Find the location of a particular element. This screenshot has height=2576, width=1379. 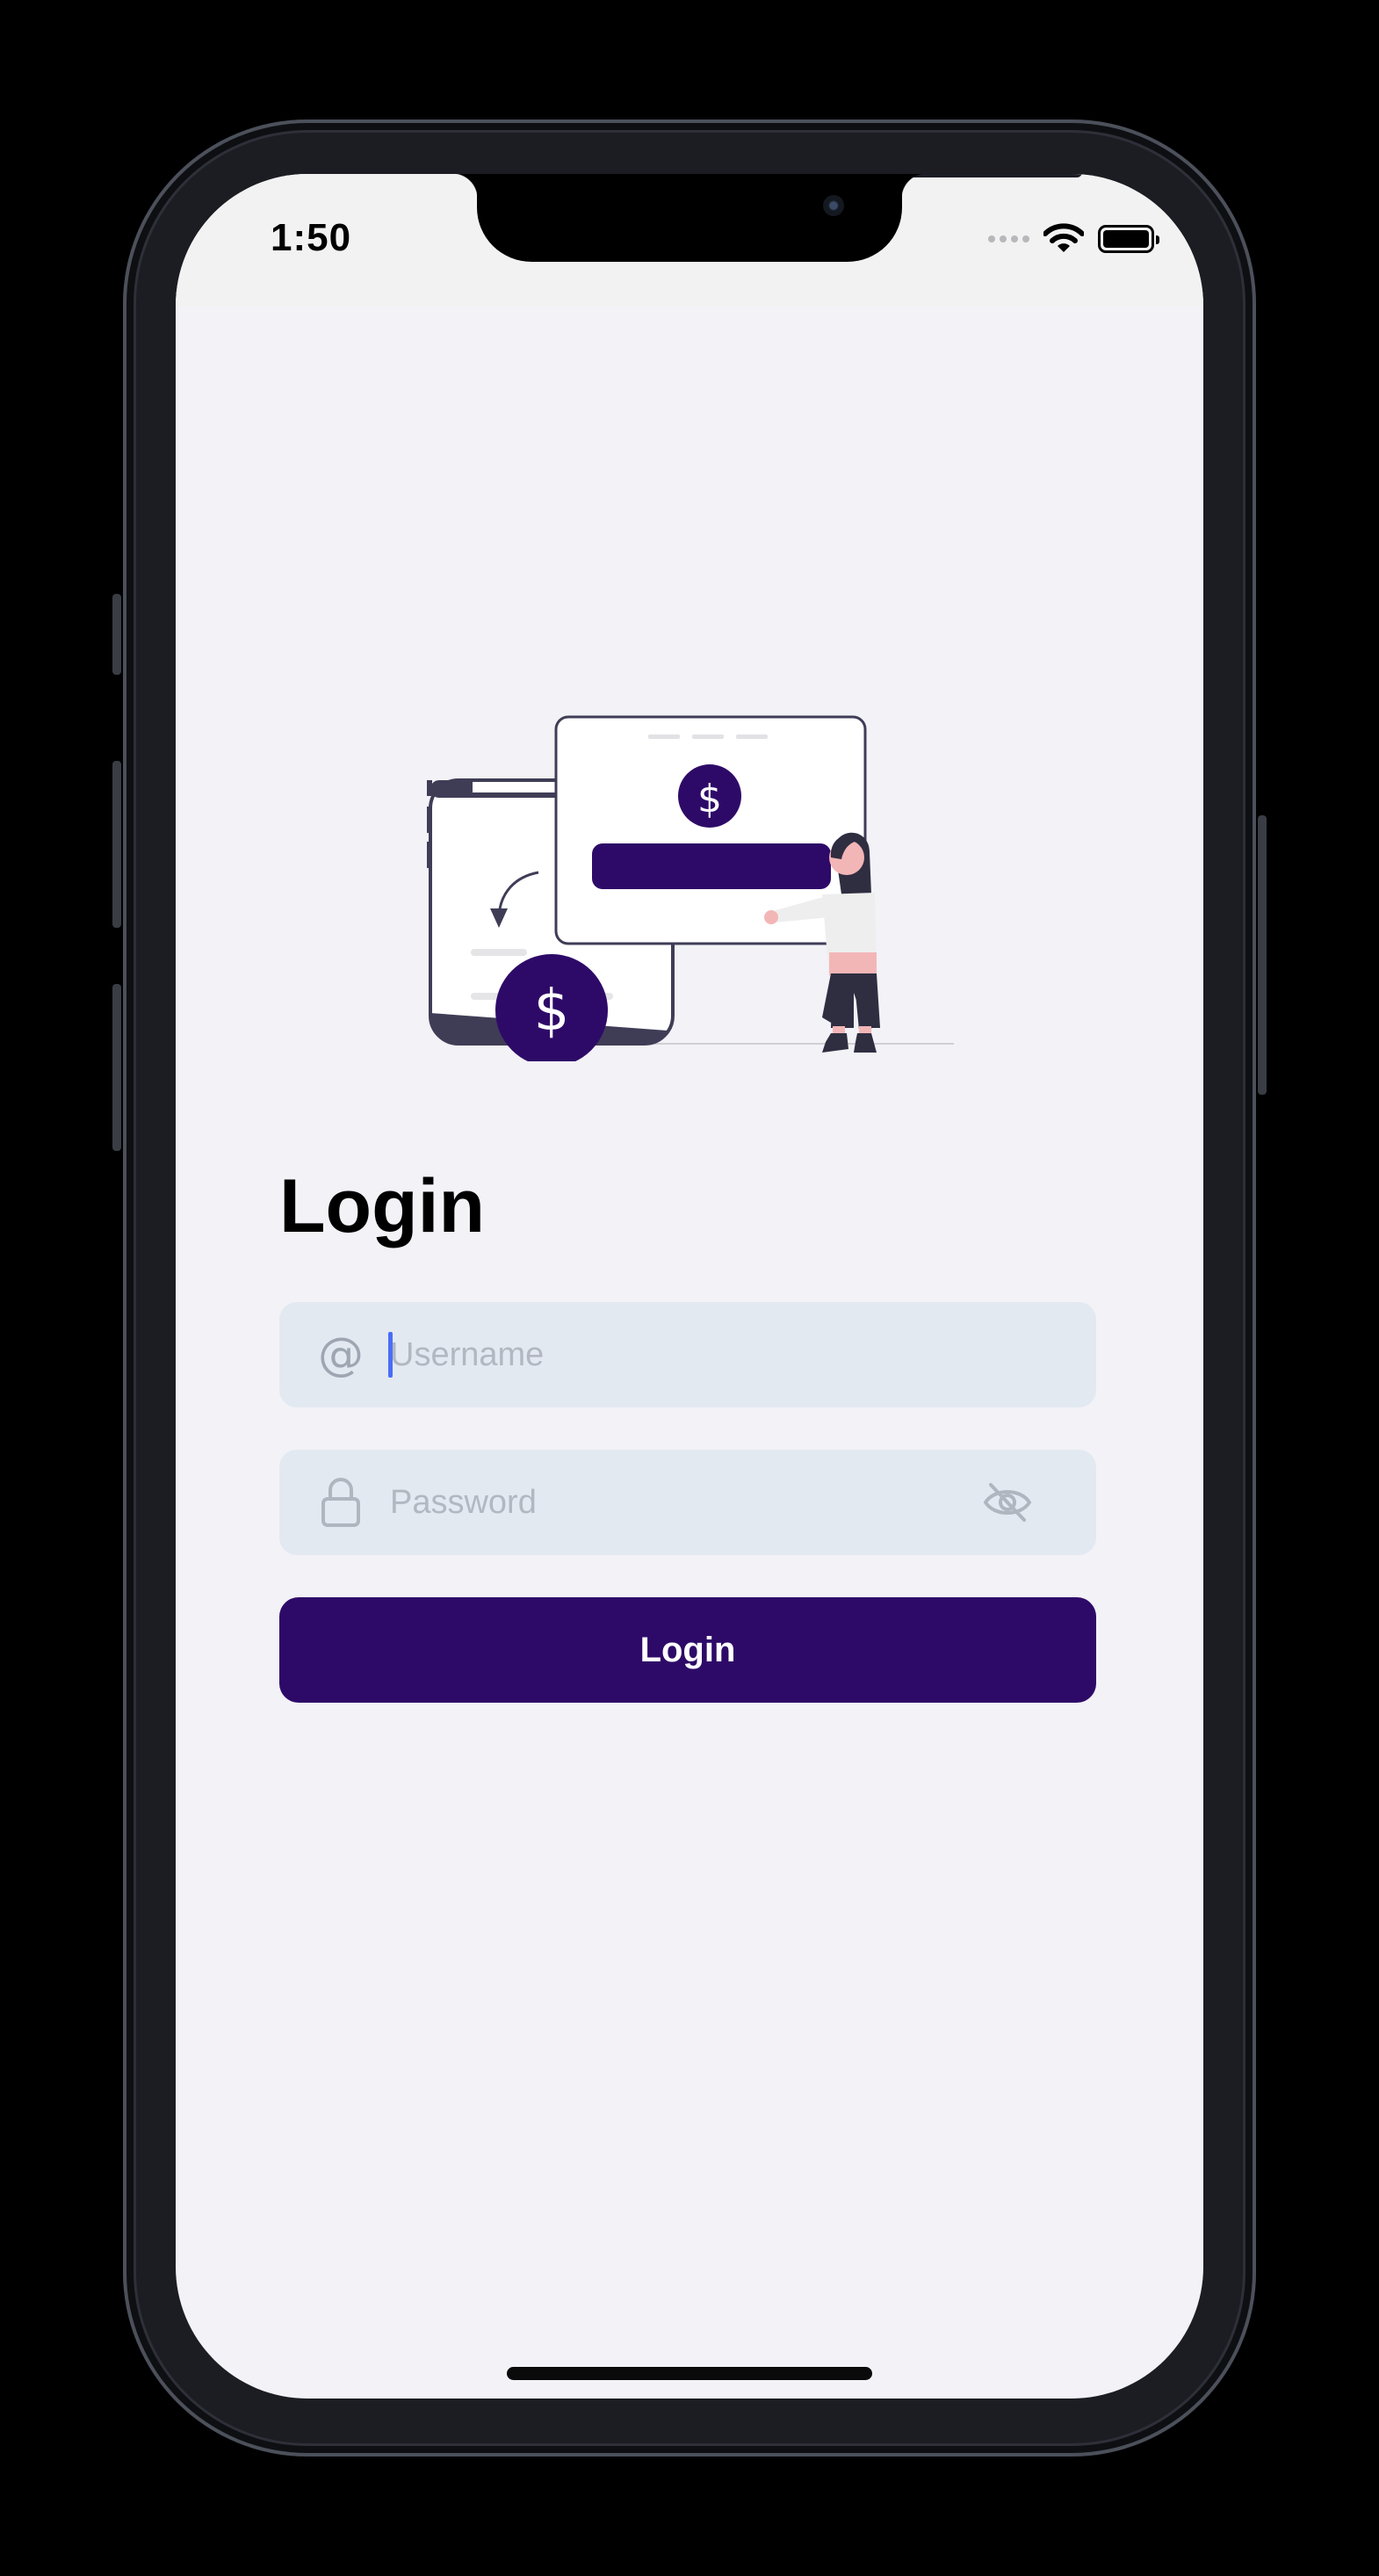

speaker-grille is located at coordinates (991, 175).